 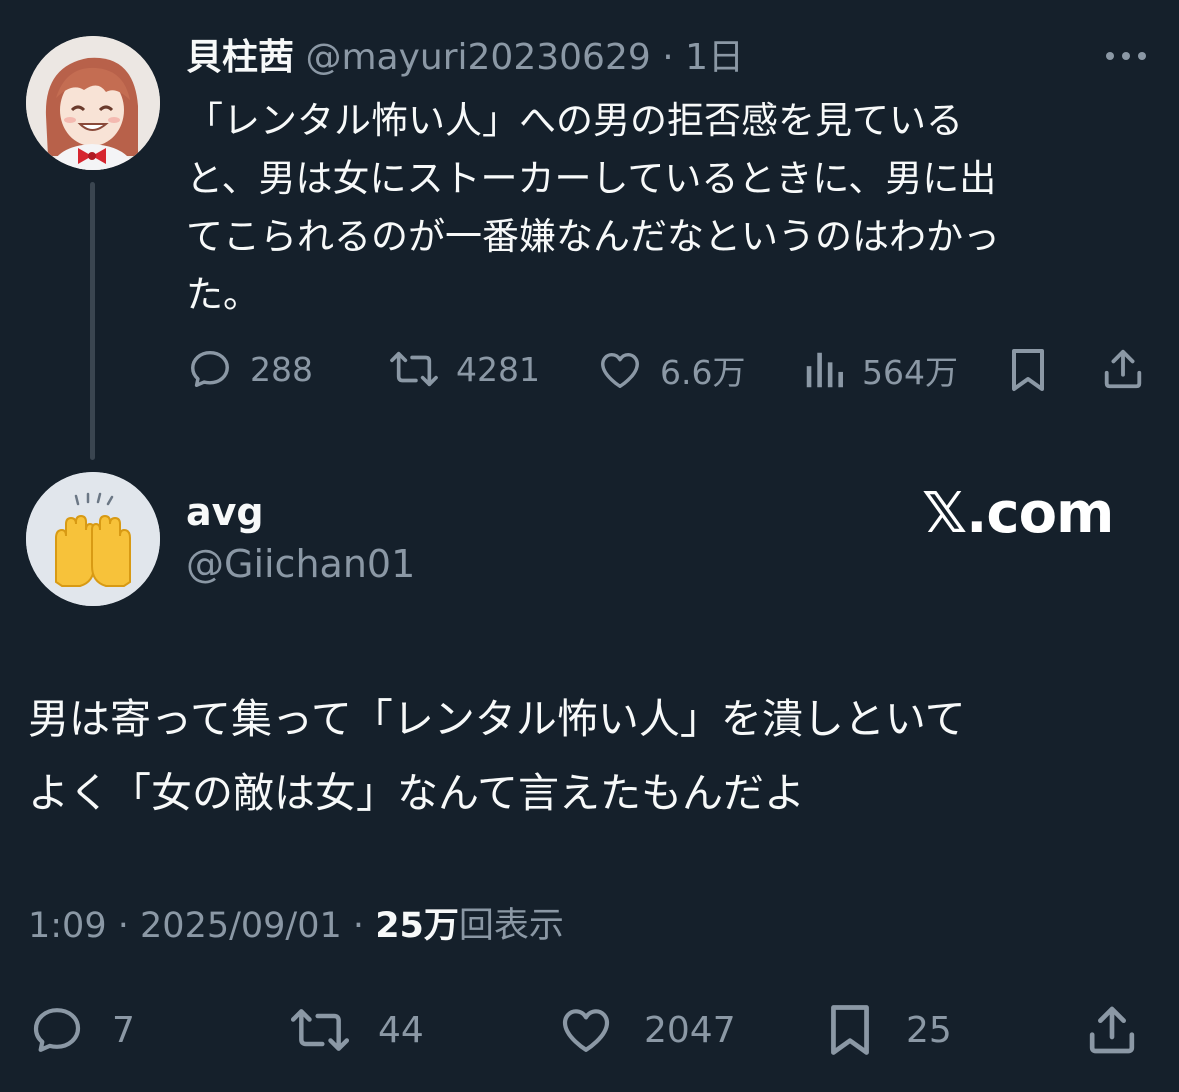 I want to click on reply-share-button, so click(x=1112, y=1030).